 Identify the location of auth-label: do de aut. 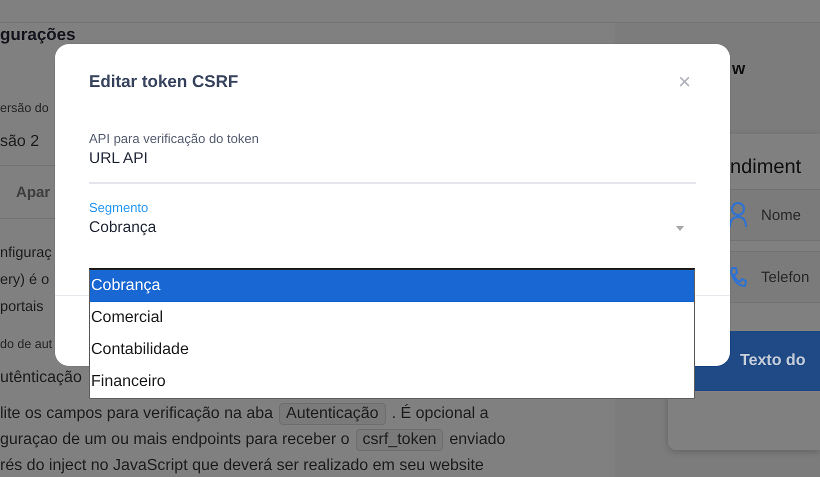
(26, 344).